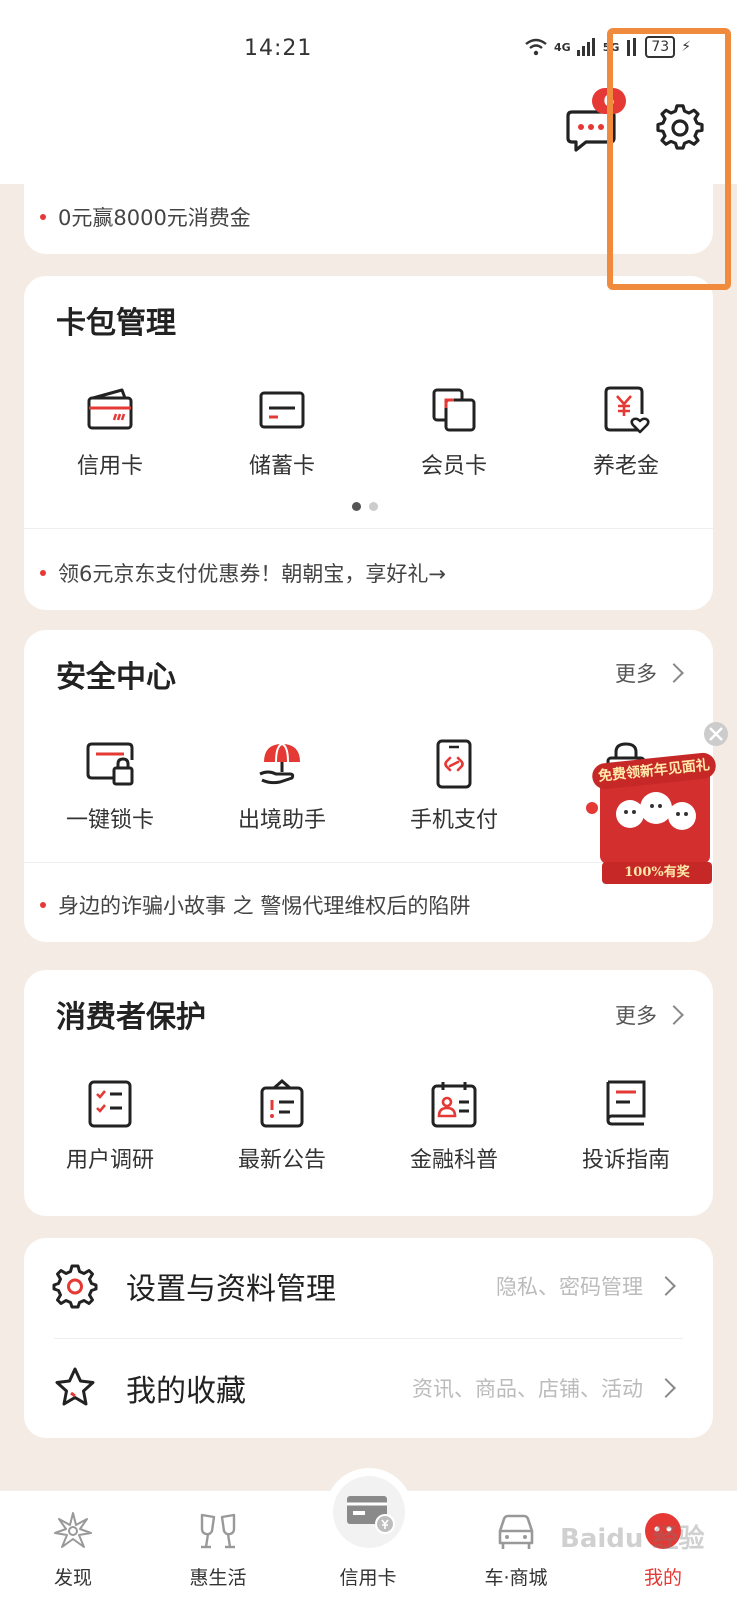  I want to click on gift-banner-badge: 100%有奖, so click(657, 872).